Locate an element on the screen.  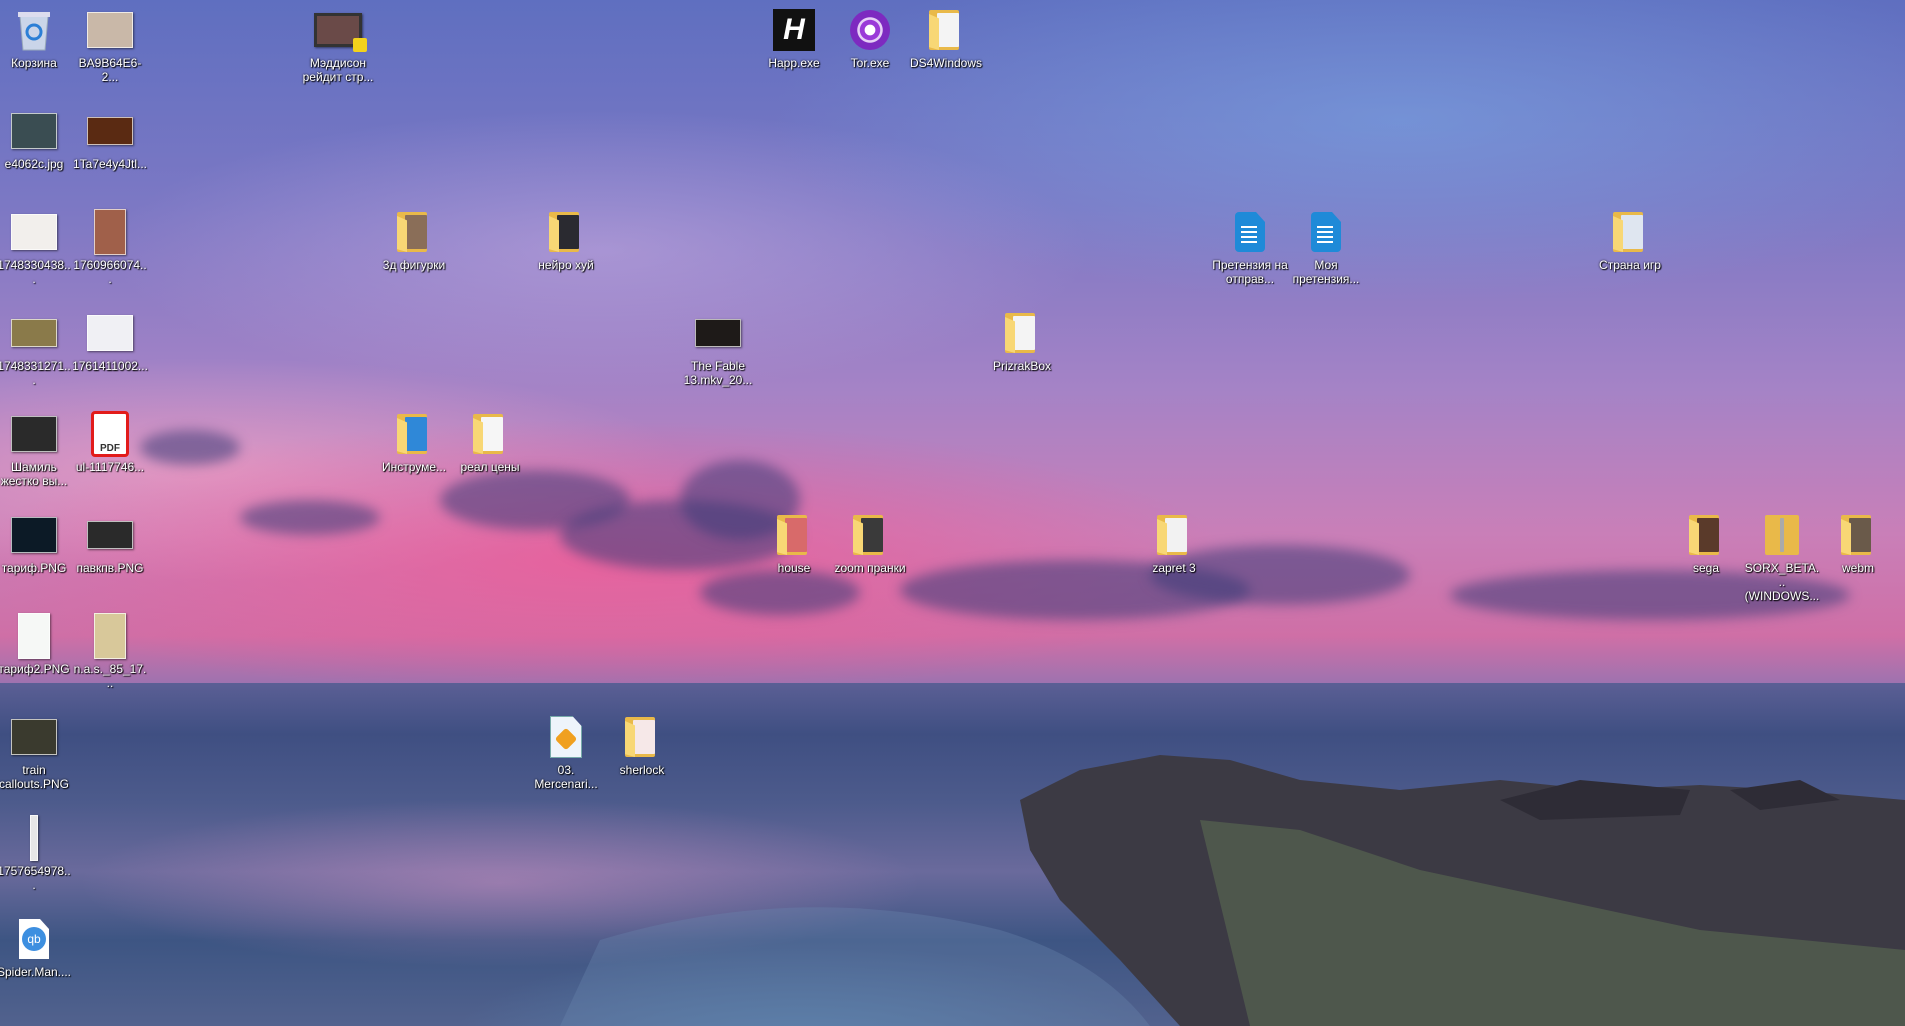
desktop-icon: zapret 3 is located at coordinates (1174, 543).